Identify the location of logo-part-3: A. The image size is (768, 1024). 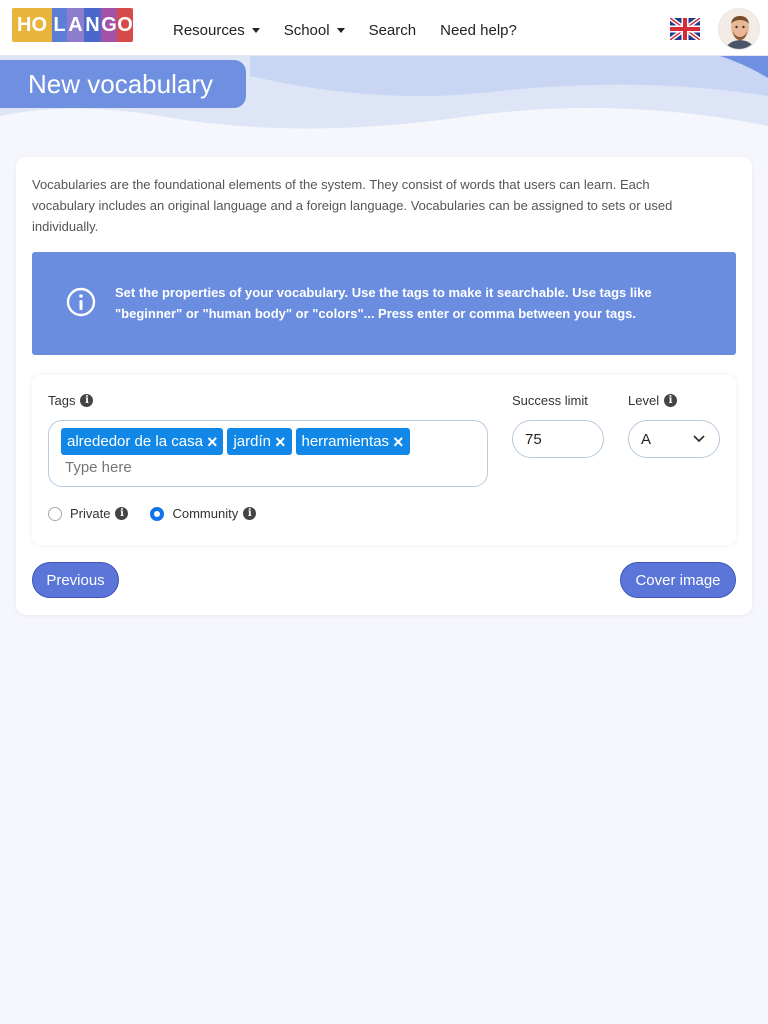
(75, 25).